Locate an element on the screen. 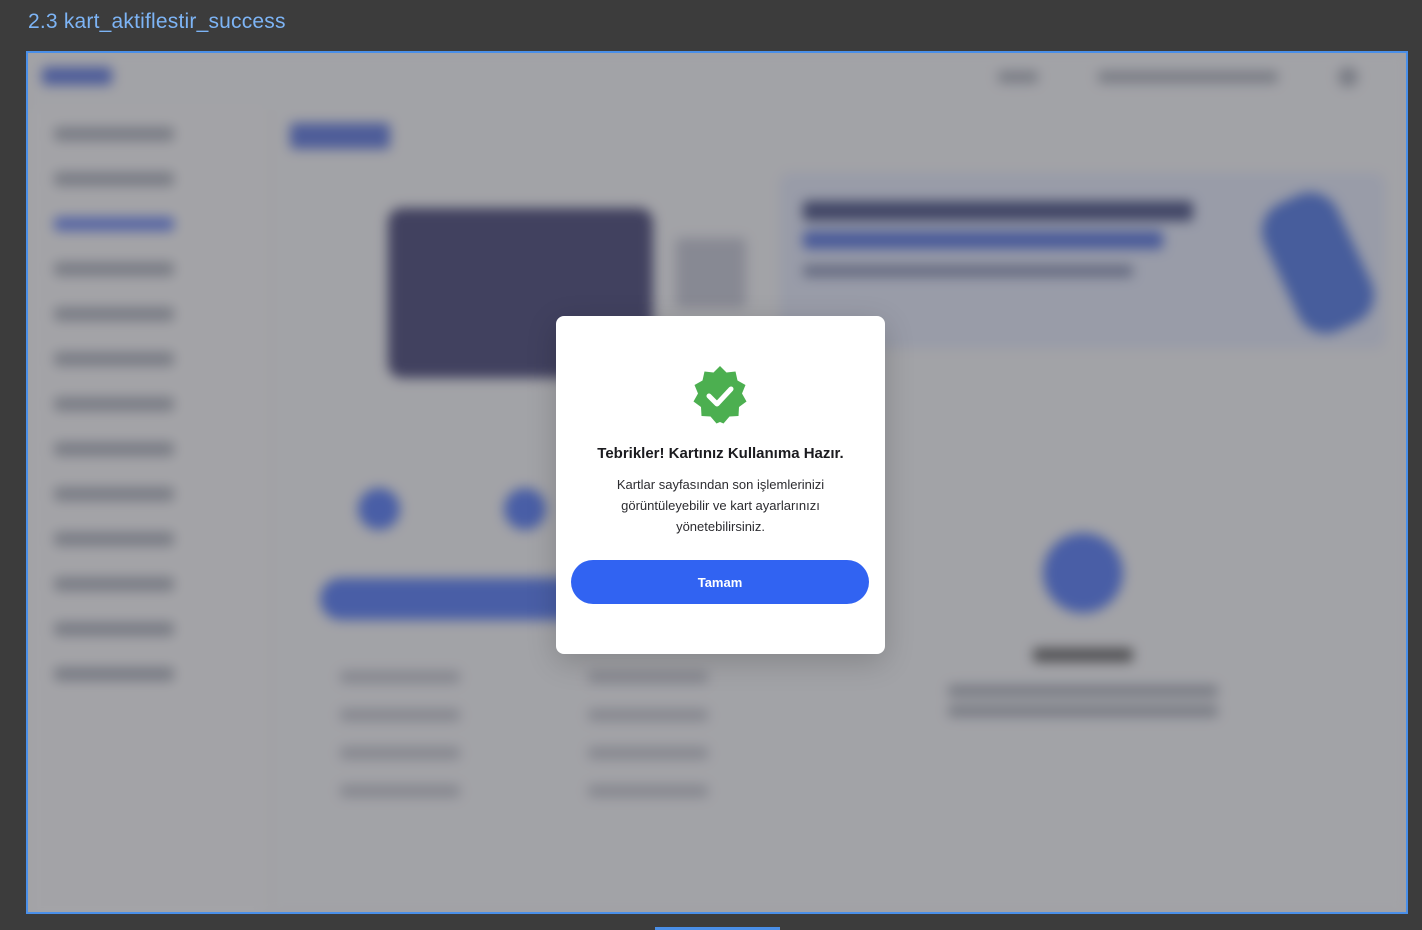  verified-check-badge-icon is located at coordinates (720, 395).